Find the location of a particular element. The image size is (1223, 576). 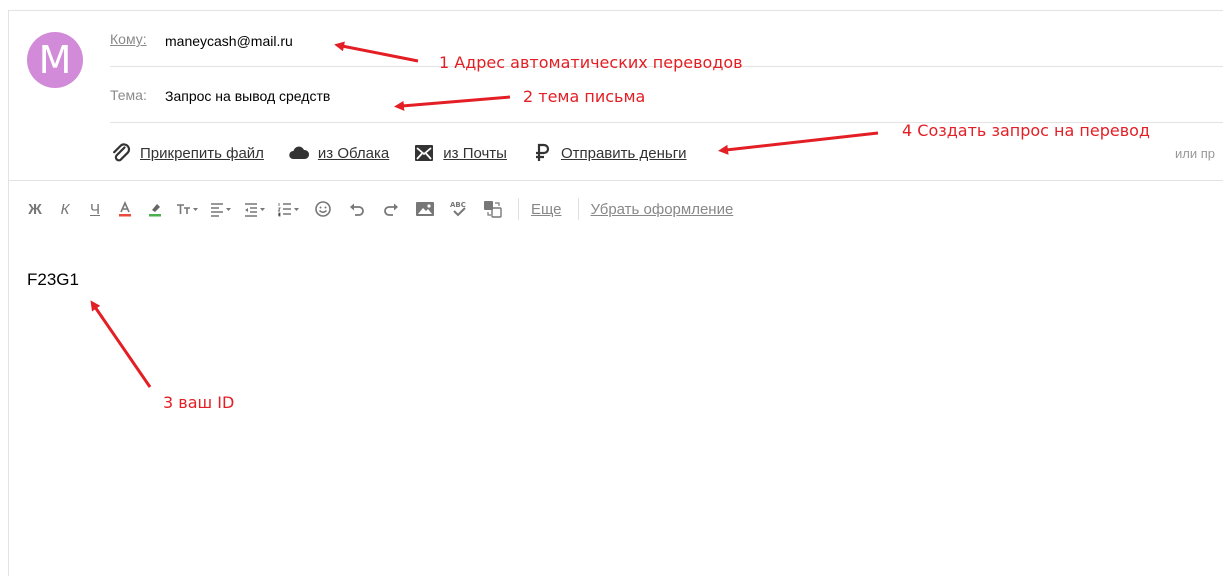

annotation-3: 3 ваш ID is located at coordinates (199, 402).